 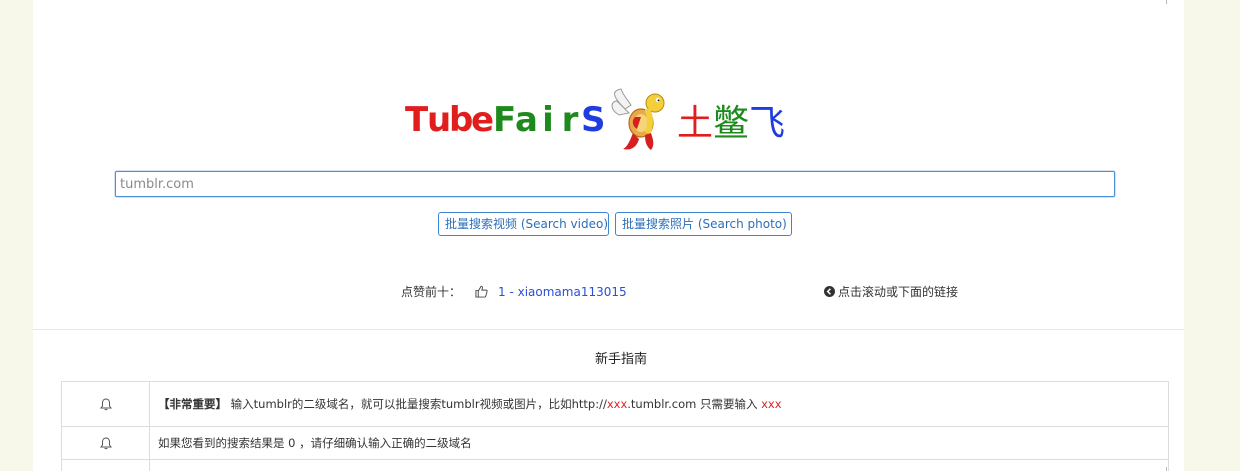 What do you see at coordinates (659, 443) in the screenshot?
I see `table-cell-text: 如果您看到的搜索结果是 0 ，请仔细确认输入正确的二级域名` at bounding box center [659, 443].